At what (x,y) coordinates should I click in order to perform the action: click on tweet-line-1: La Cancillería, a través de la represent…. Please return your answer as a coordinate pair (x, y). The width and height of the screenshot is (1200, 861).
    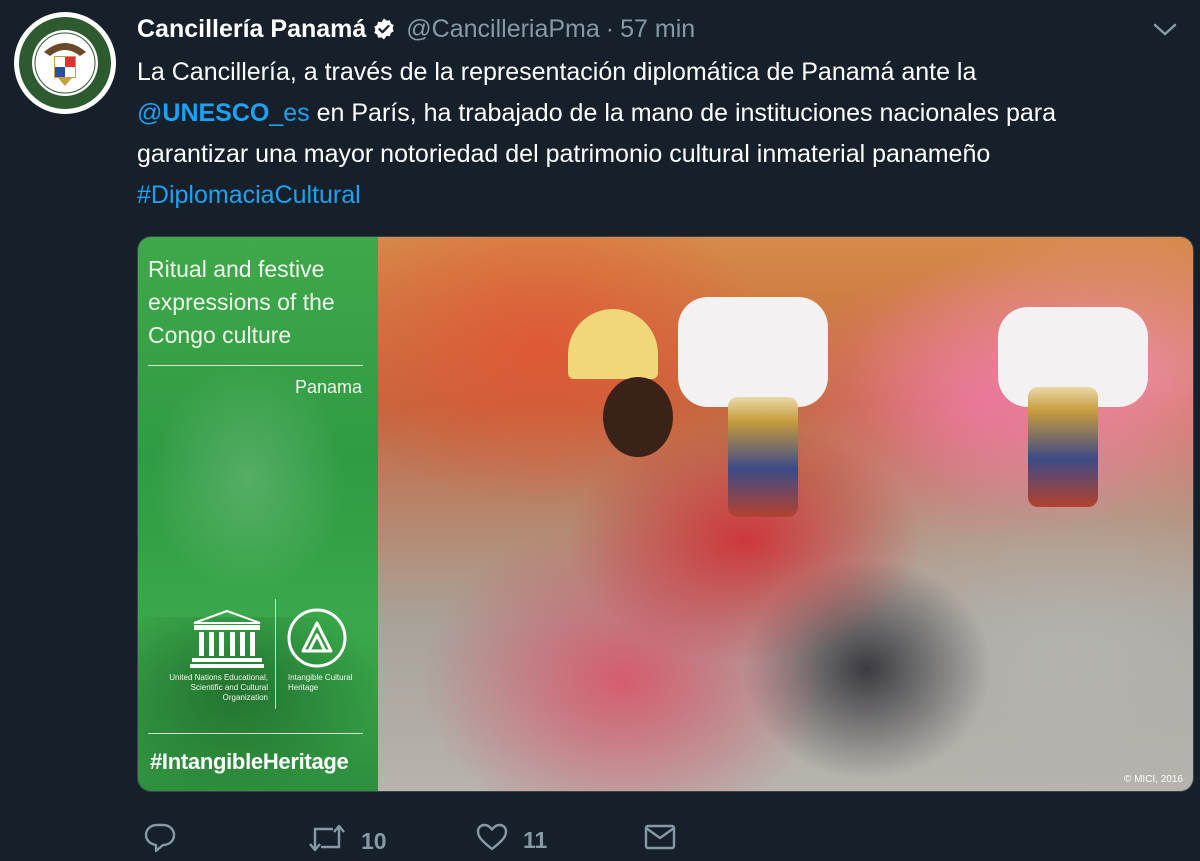
    Looking at the image, I should click on (557, 72).